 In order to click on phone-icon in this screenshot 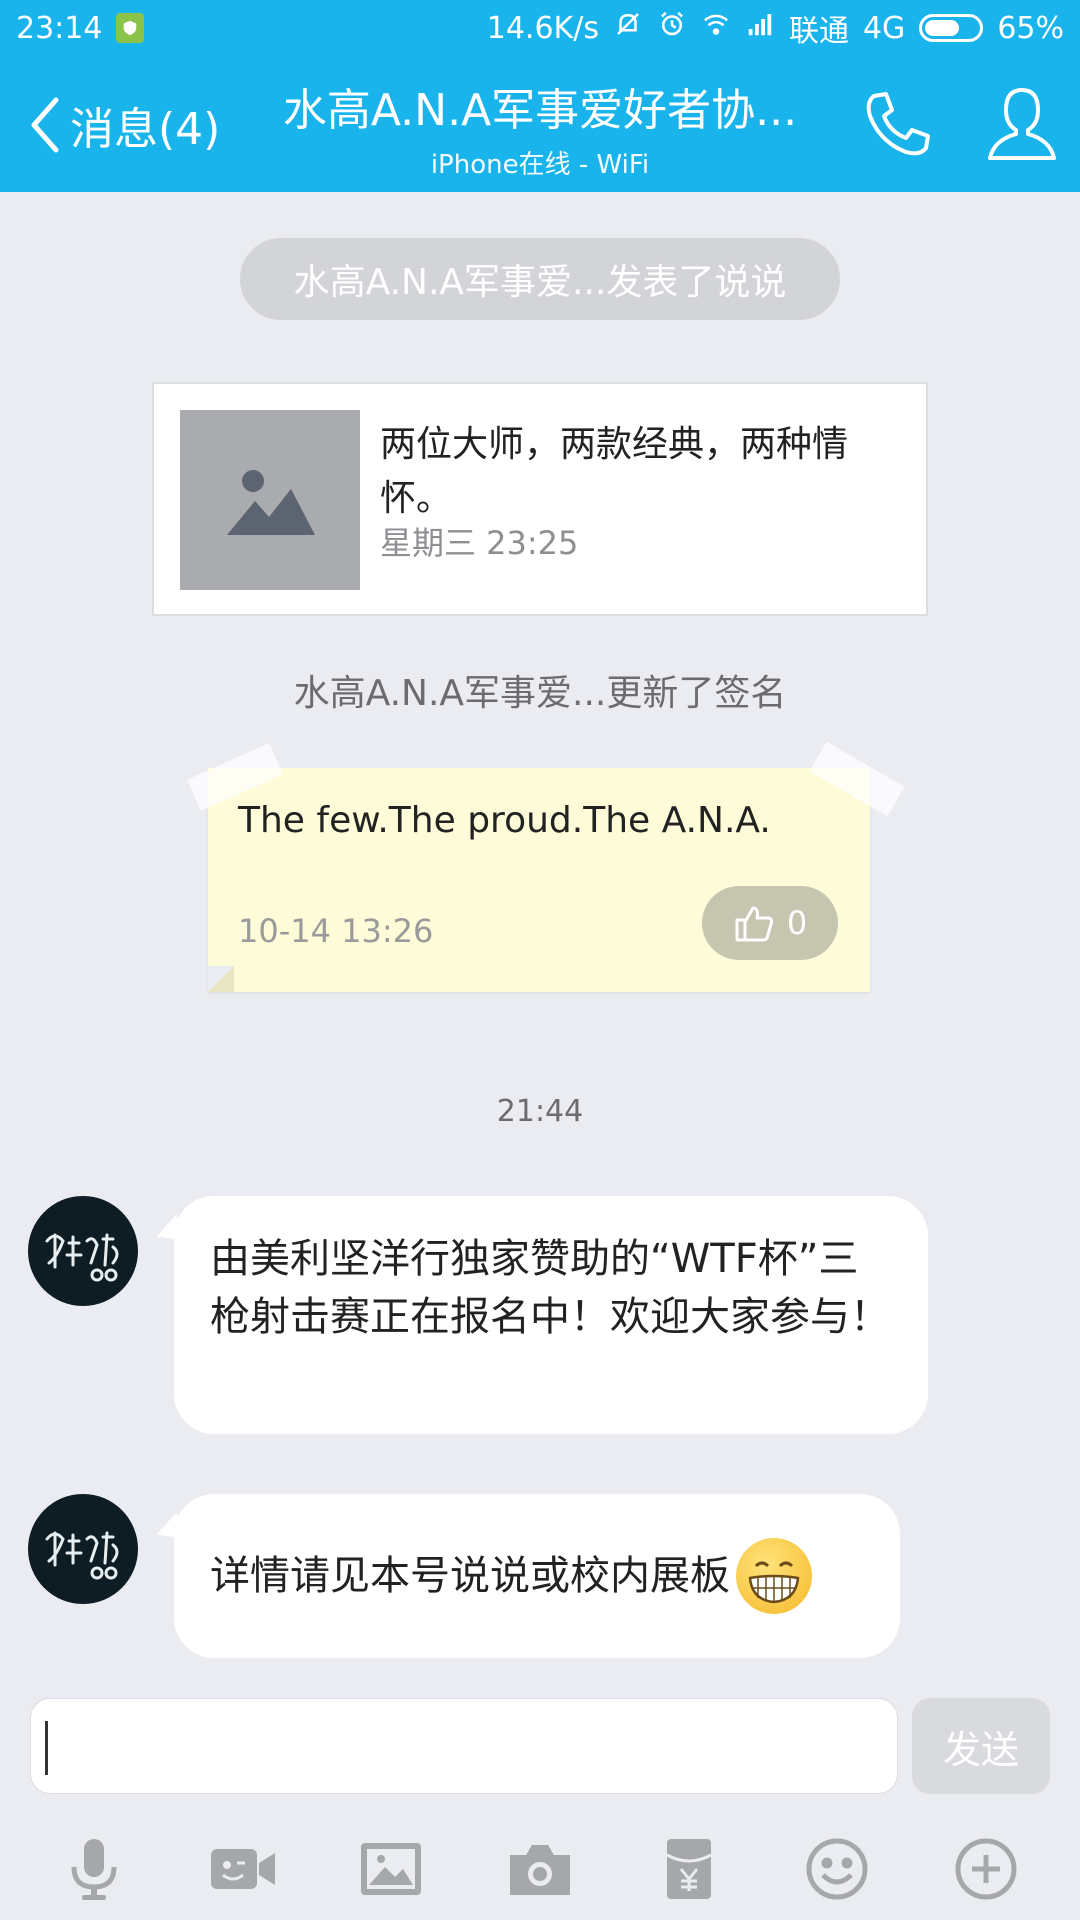, I will do `click(898, 124)`.